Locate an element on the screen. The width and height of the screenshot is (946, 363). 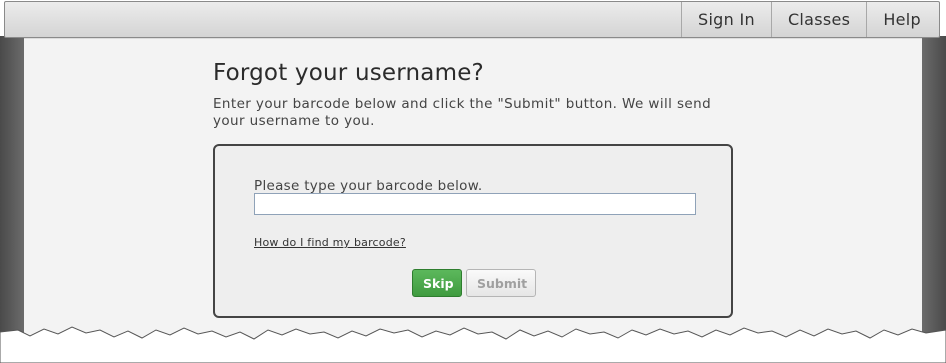
top-navbar: Sign In Classes Help is located at coordinates (472, 19).